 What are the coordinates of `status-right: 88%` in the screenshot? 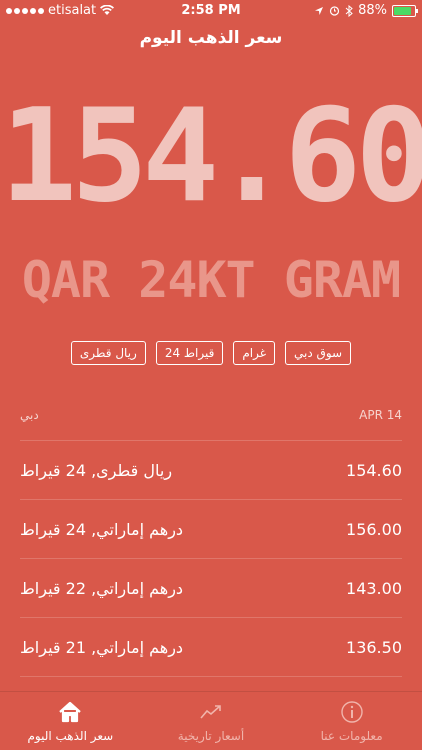 It's located at (366, 10).